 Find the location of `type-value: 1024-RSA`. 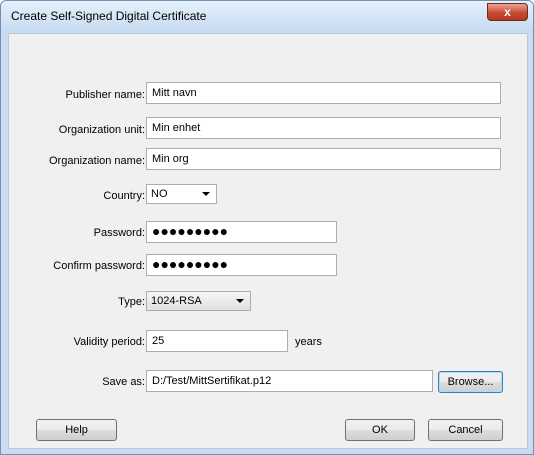

type-value: 1024-RSA is located at coordinates (176, 301).